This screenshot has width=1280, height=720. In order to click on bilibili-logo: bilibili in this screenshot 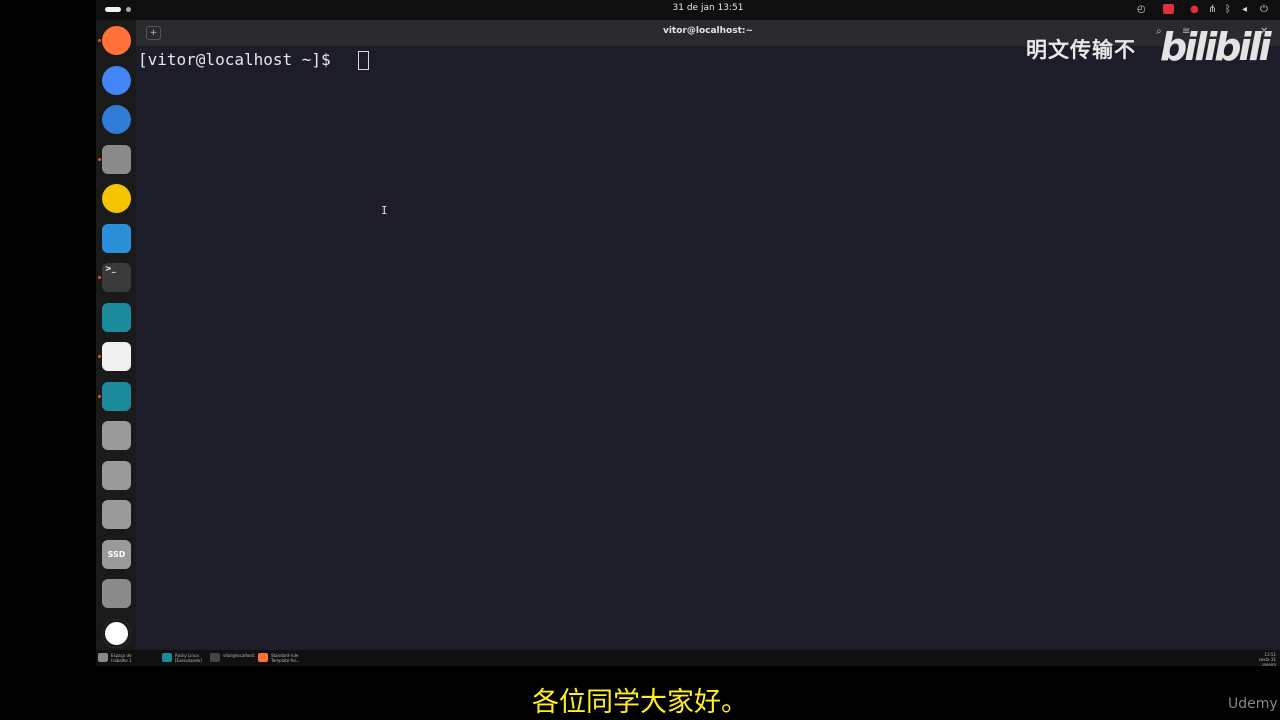, I will do `click(1216, 47)`.